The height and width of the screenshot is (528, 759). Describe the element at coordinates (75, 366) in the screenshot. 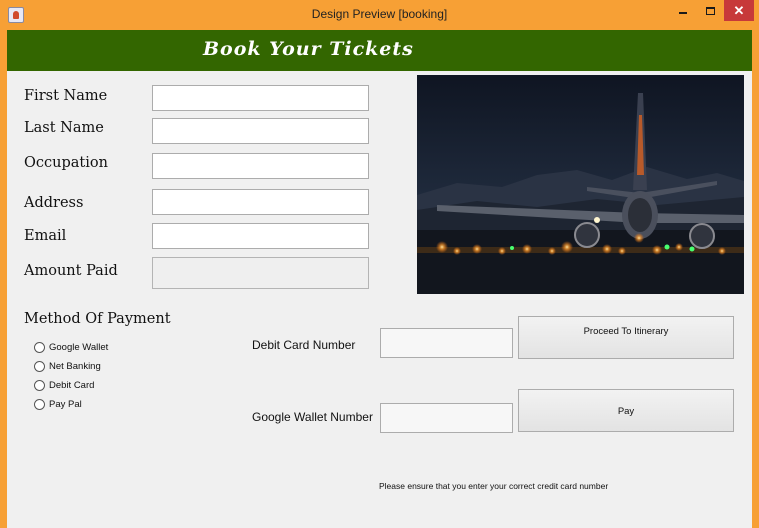

I see `radio-label: Net Banking` at that location.